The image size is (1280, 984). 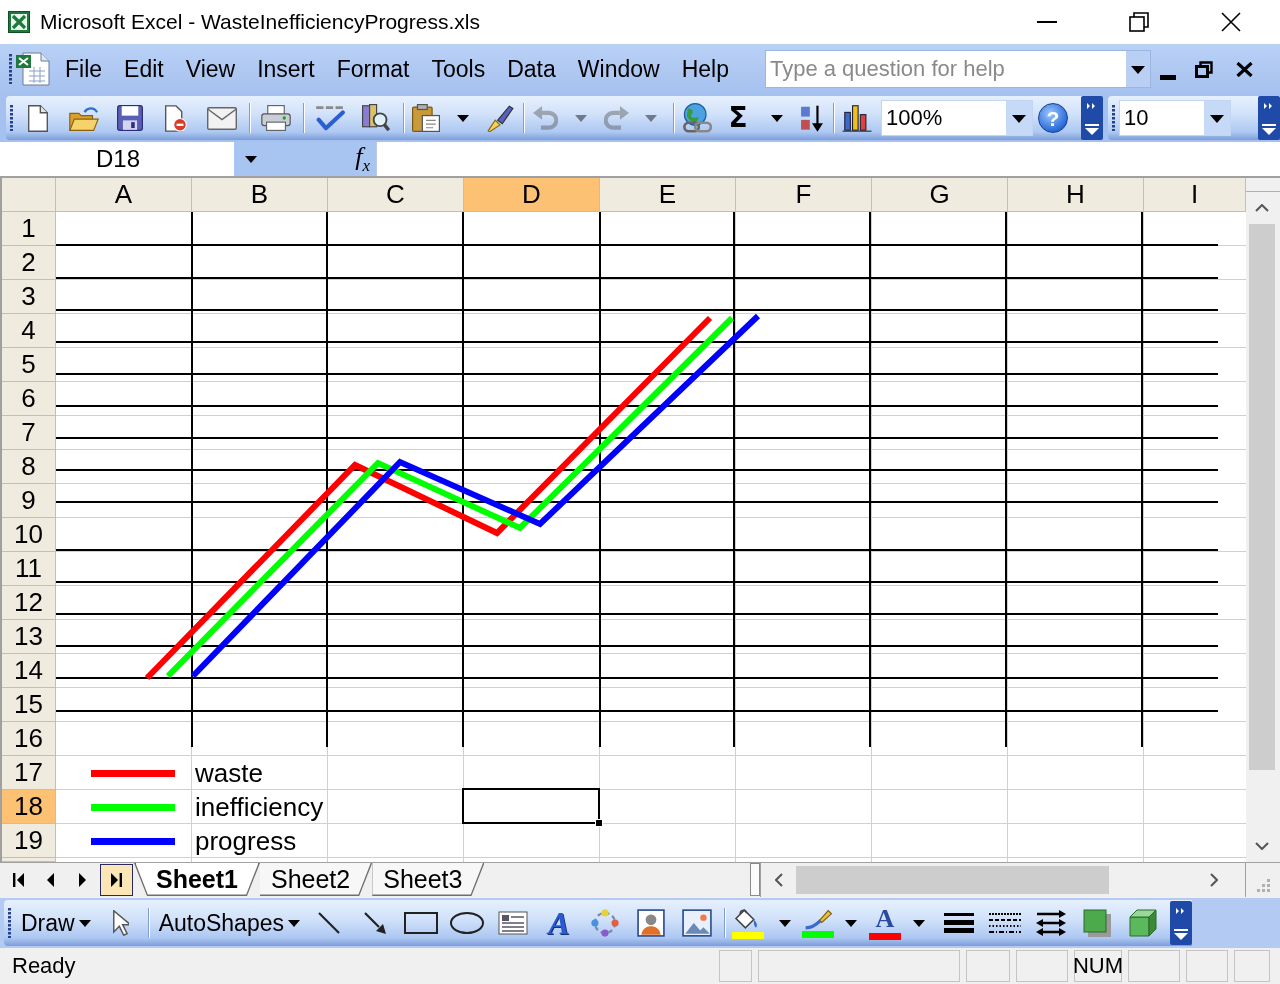 I want to click on line-weight-icon, so click(x=959, y=923).